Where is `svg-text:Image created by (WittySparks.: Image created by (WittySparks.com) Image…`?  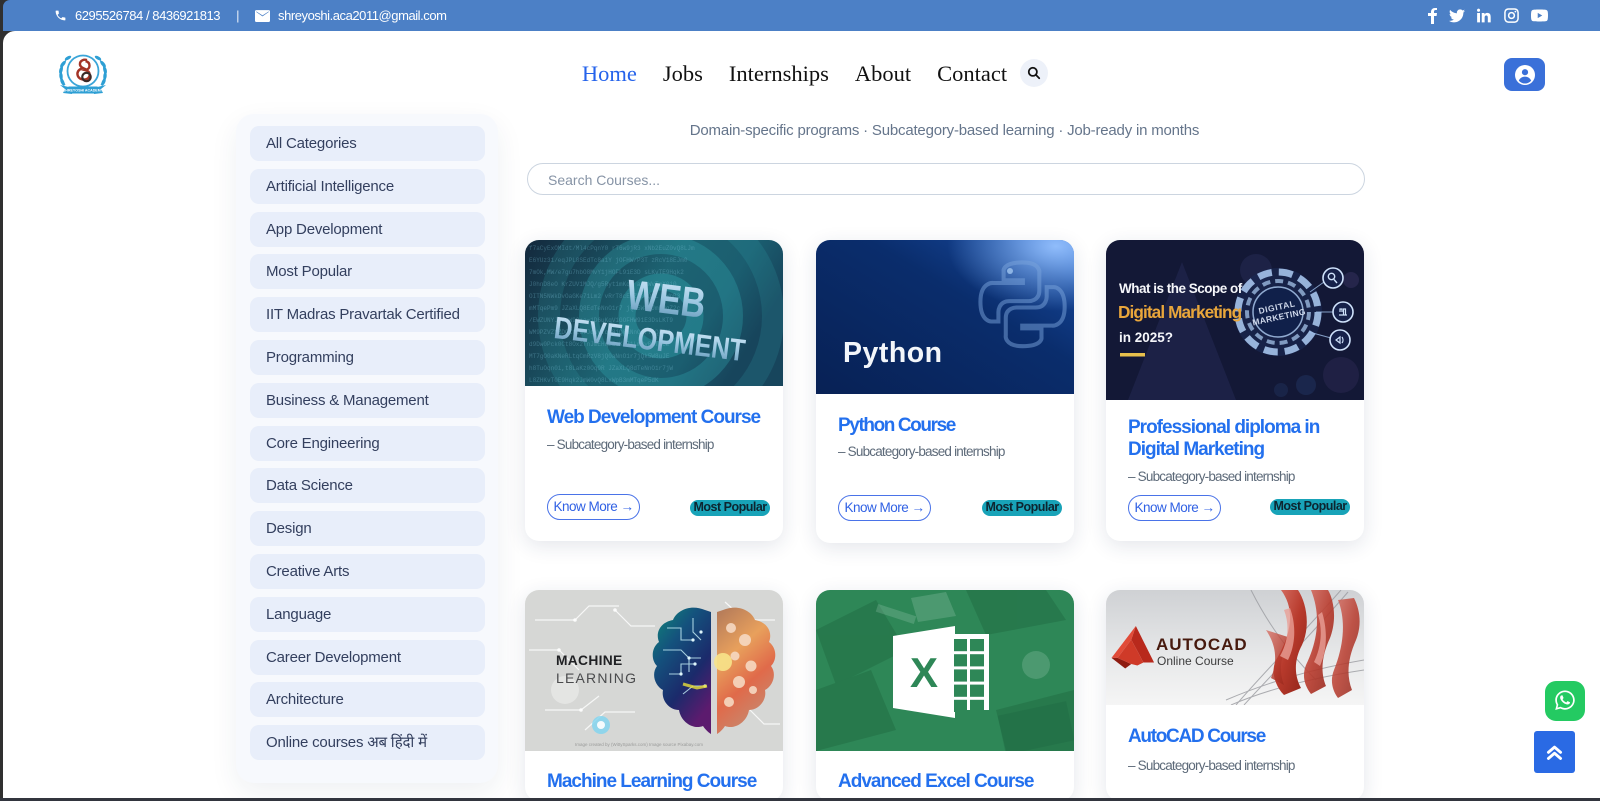 svg-text:Image created by (WittySparks.: Image created by (WittySparks.com) Image… is located at coordinates (639, 744).